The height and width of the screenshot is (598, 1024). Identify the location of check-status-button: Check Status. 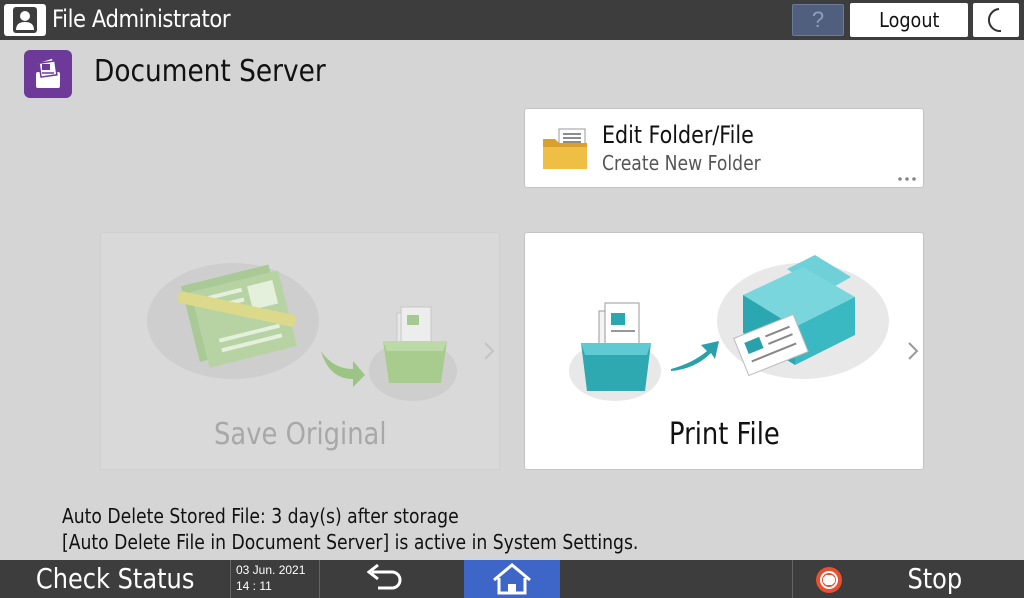
(115, 579).